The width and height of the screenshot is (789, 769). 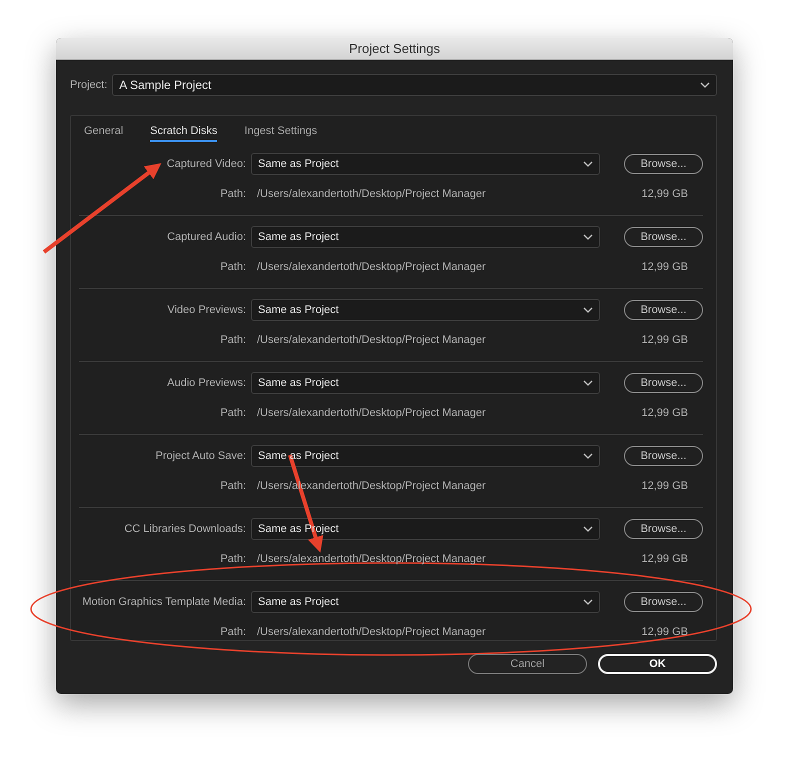 I want to click on field-label: Video Previews:, so click(x=206, y=310).